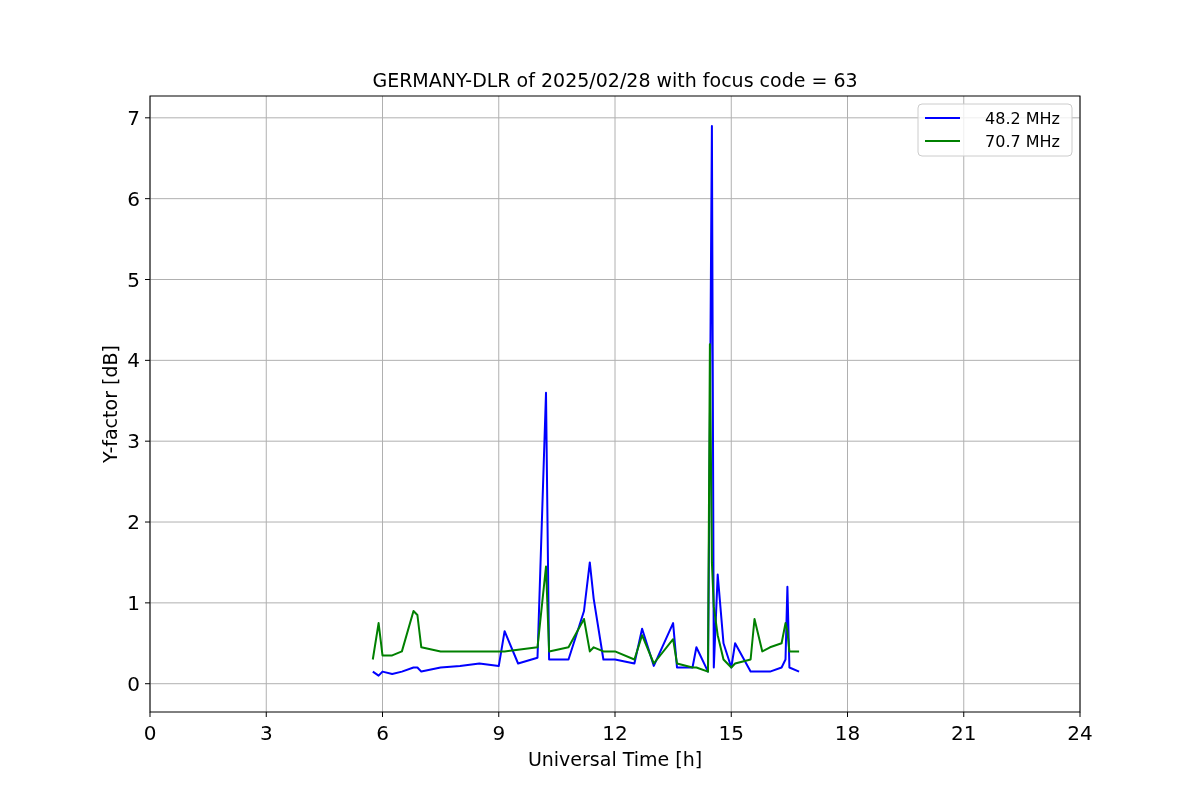 The width and height of the screenshot is (1200, 800). What do you see at coordinates (133, 117) in the screenshot?
I see `y-tick-label: 7` at bounding box center [133, 117].